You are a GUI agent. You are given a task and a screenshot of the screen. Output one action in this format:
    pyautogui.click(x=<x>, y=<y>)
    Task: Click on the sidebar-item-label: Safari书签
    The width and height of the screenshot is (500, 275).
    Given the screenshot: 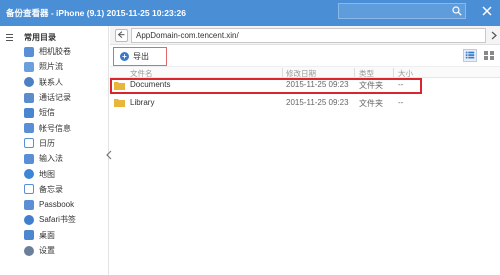 What is the action you would take?
    pyautogui.click(x=57, y=220)
    